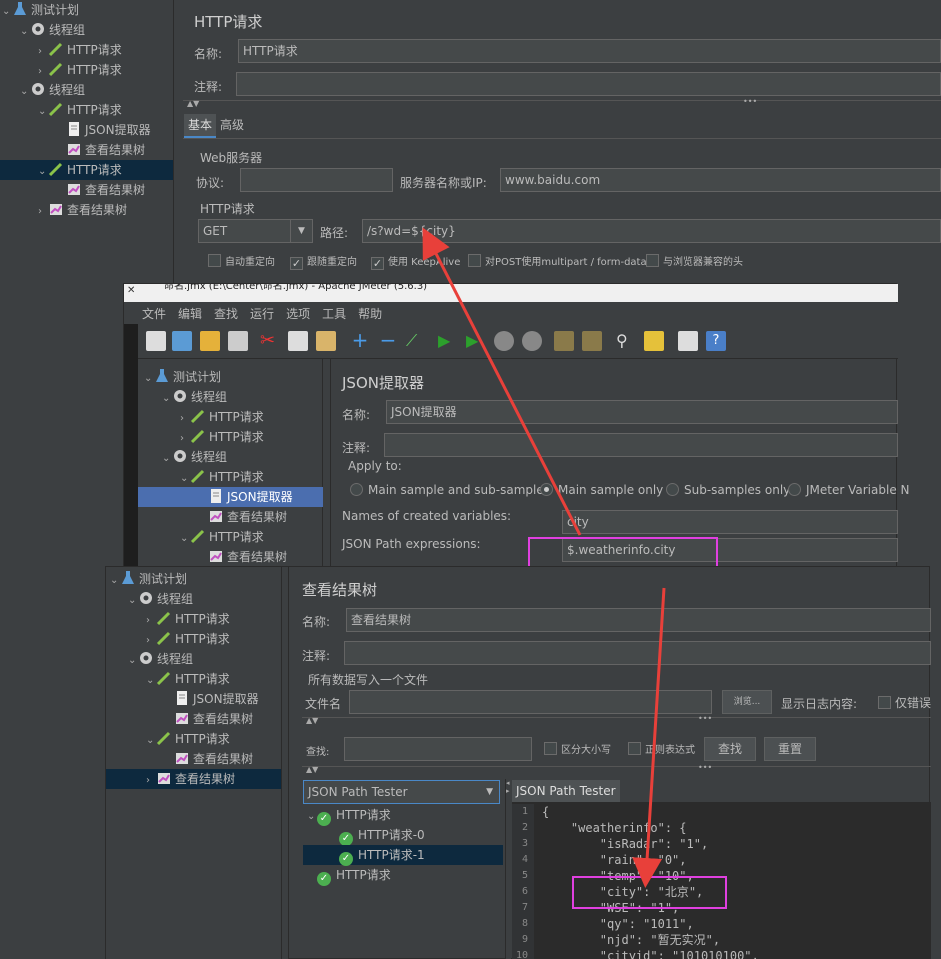 Image resolution: width=941 pixels, height=959 pixels. What do you see at coordinates (182, 341) in the screenshot?
I see `templates-icon` at bounding box center [182, 341].